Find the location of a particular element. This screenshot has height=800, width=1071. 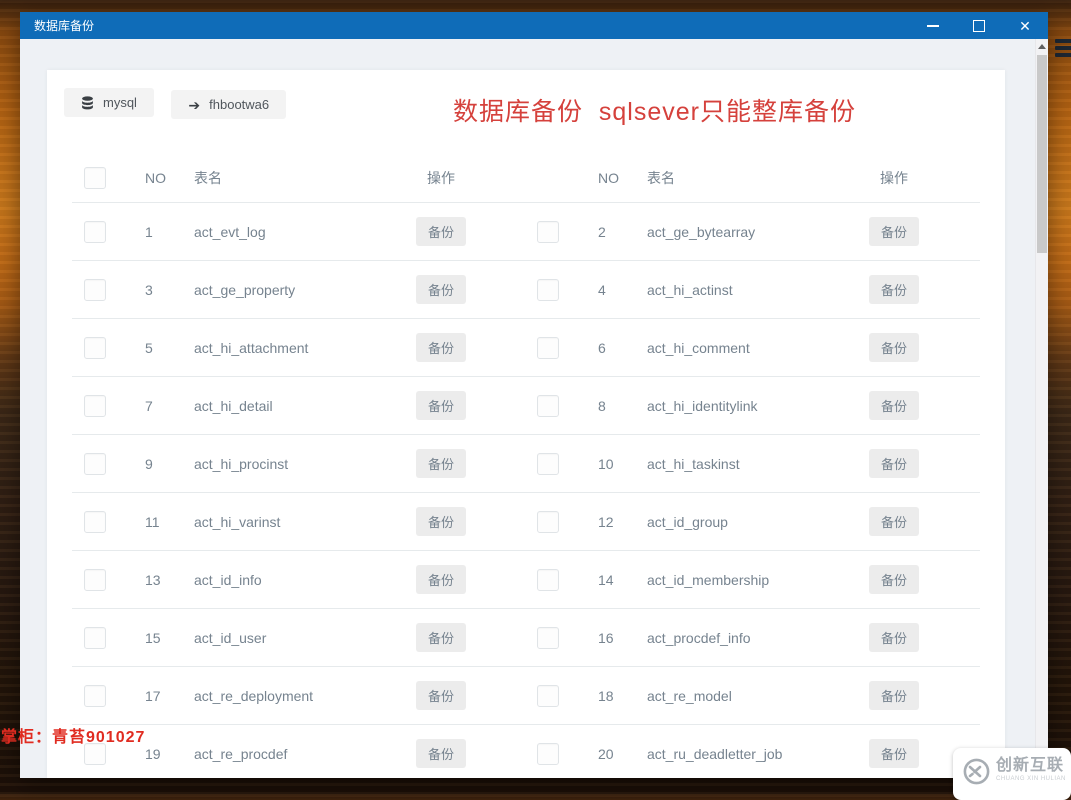

page-heading: 数据库备份 sqlsever只能整库备份 is located at coordinates (654, 112).